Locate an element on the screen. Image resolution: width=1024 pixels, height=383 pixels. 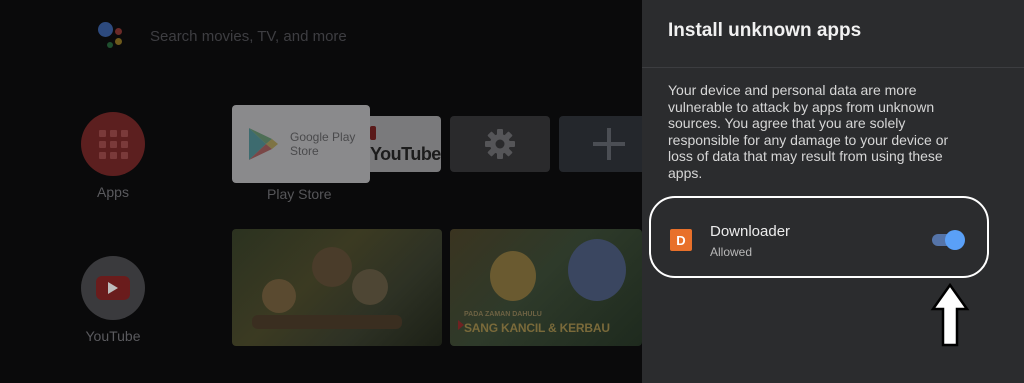
downloader-app-icon: D is located at coordinates (681, 240).